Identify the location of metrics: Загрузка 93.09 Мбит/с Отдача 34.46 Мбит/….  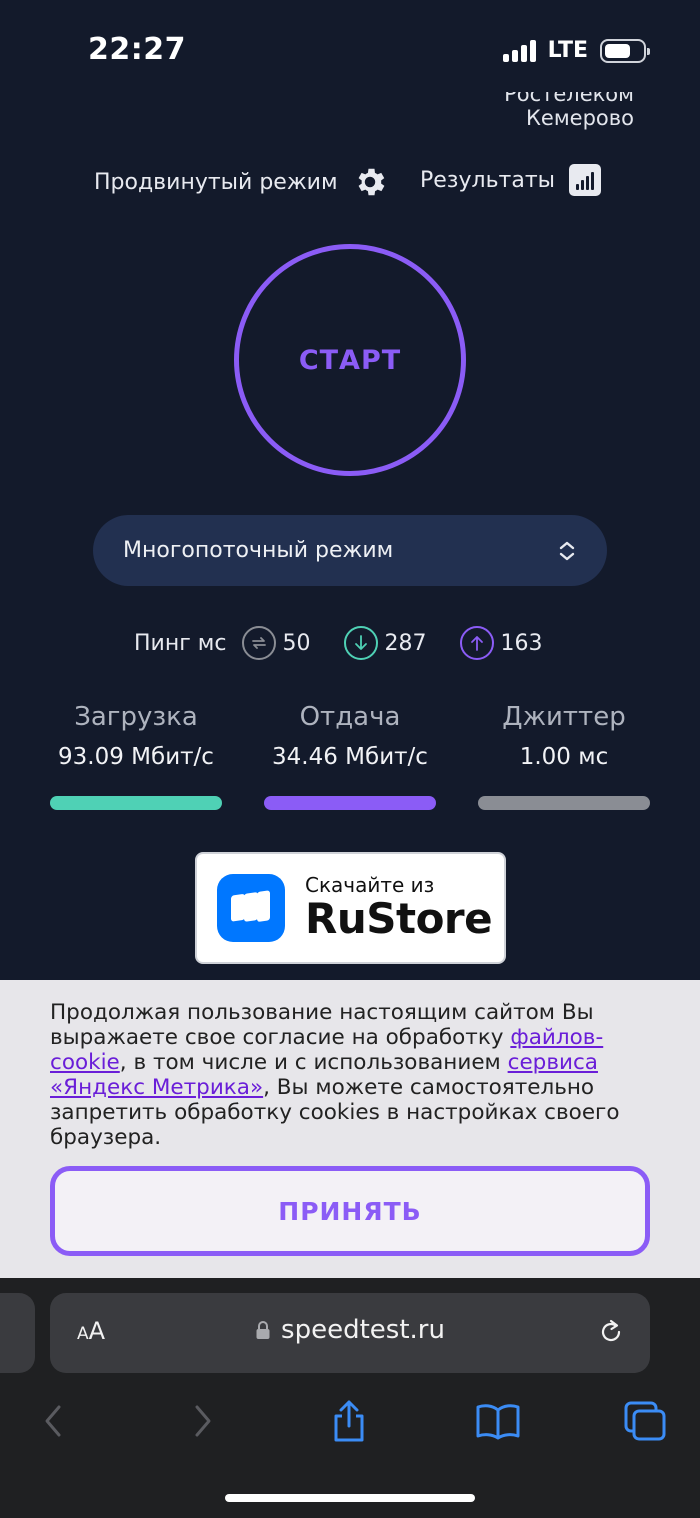
(350, 756).